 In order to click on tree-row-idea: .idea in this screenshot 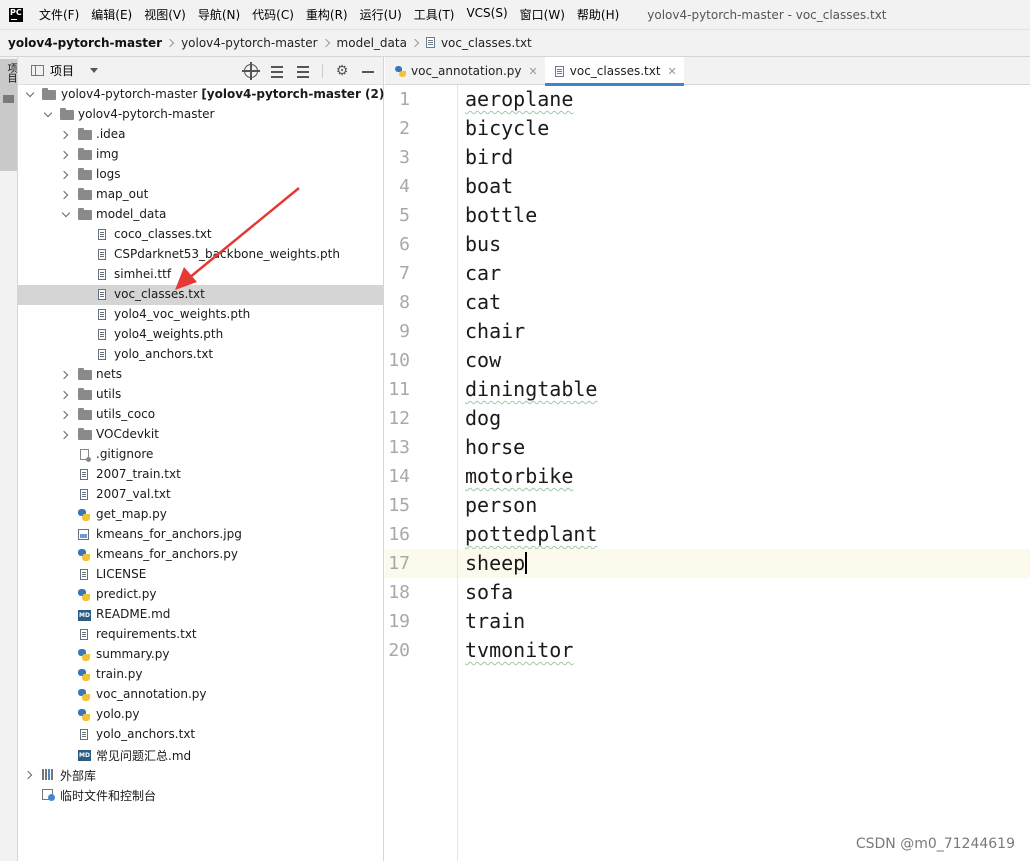, I will do `click(200, 135)`.